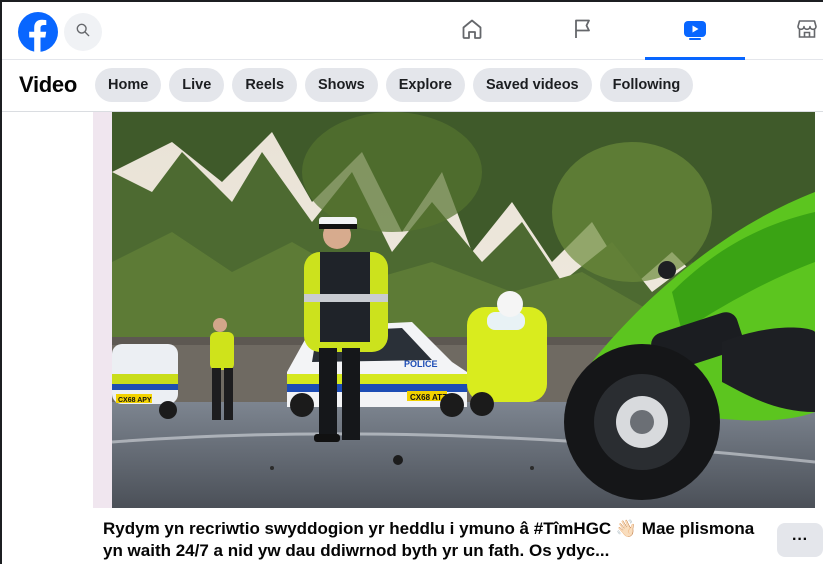 This screenshot has height=564, width=823. I want to click on police-car-label: POLICE, so click(421, 364).